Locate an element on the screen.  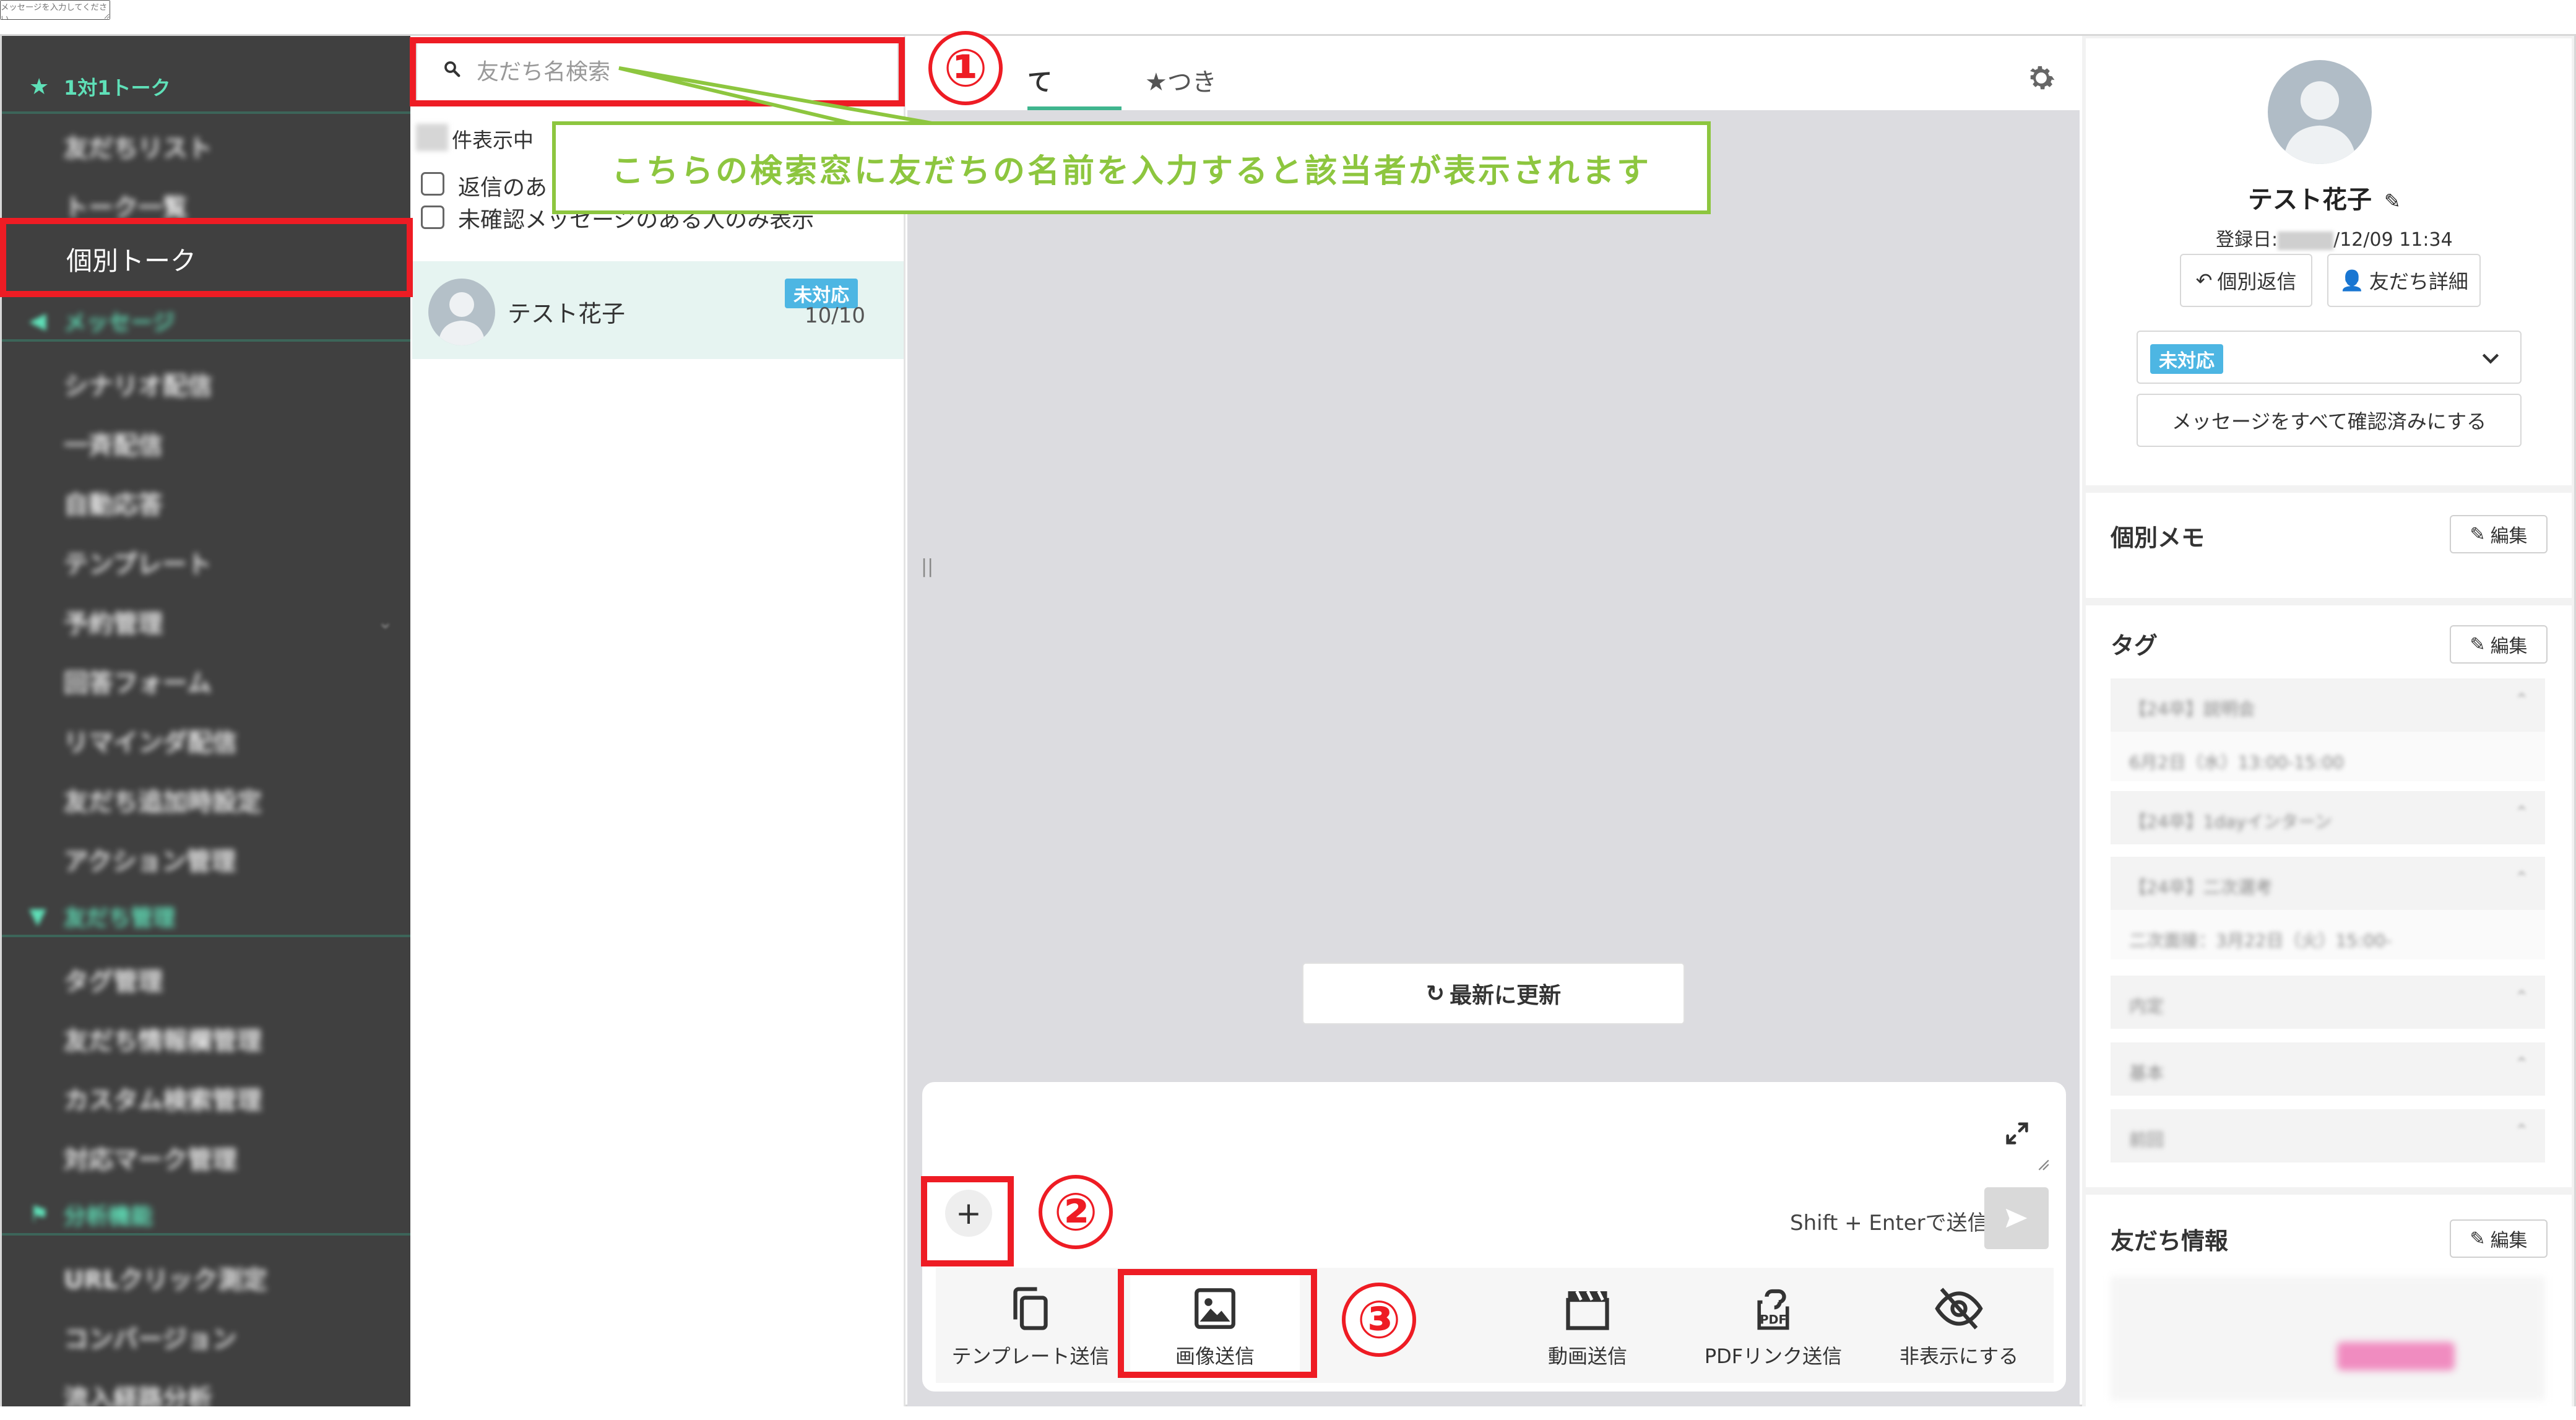
annotation-plus-highlight is located at coordinates (967, 1221).